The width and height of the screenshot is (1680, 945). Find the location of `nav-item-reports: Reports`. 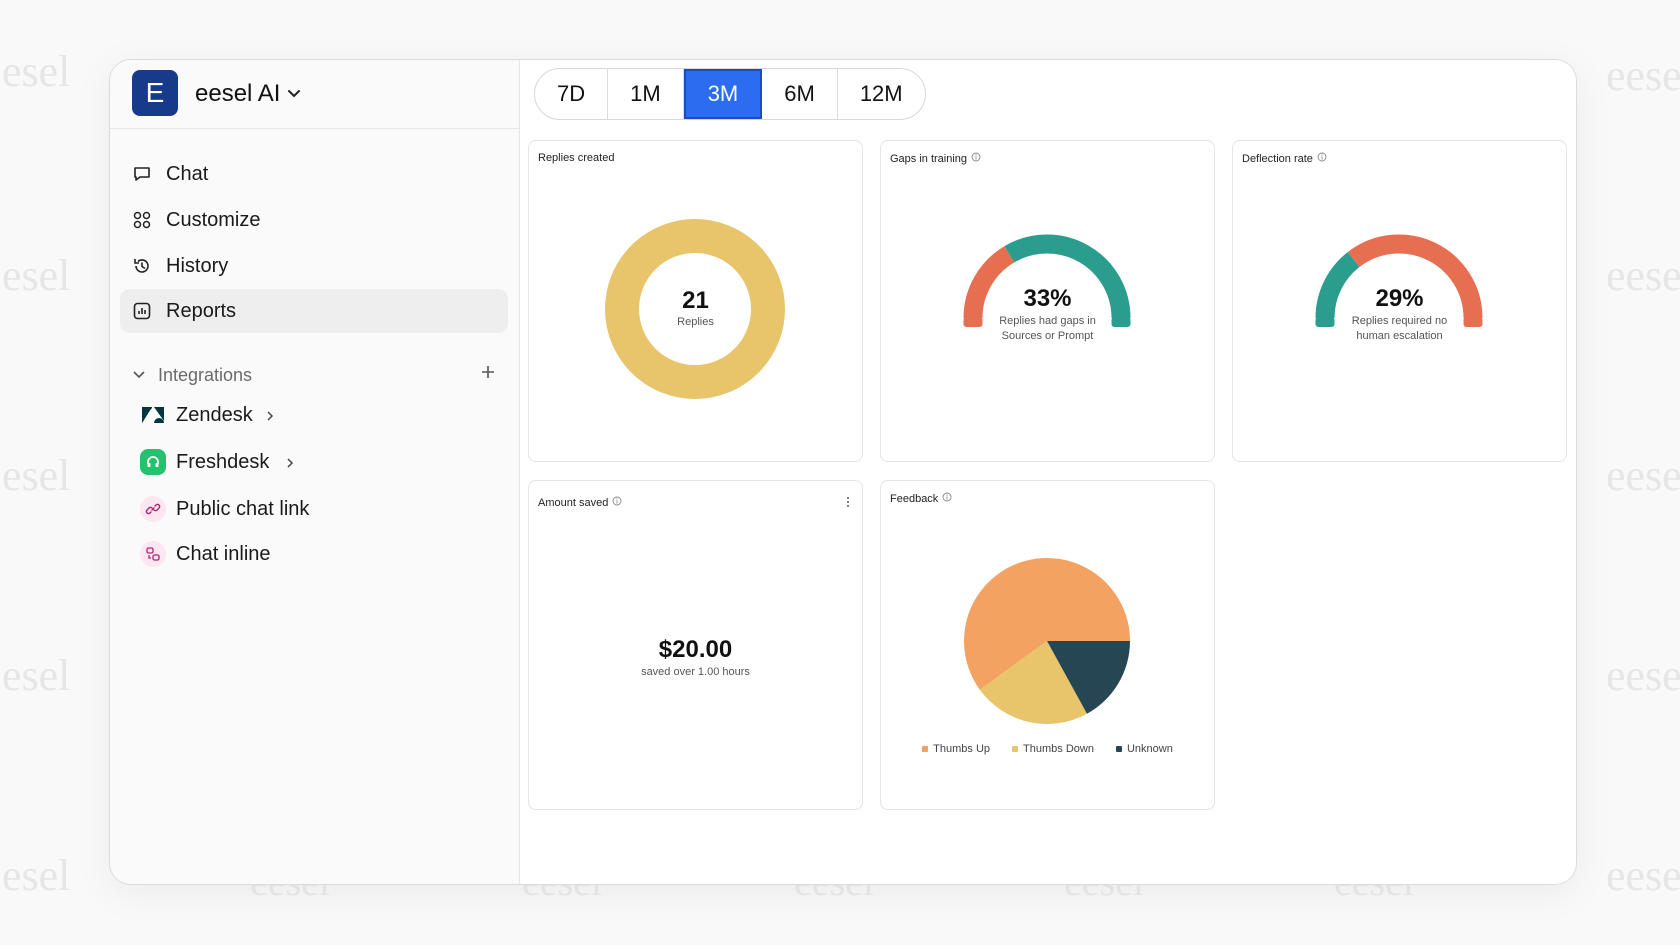

nav-item-reports: Reports is located at coordinates (314, 311).